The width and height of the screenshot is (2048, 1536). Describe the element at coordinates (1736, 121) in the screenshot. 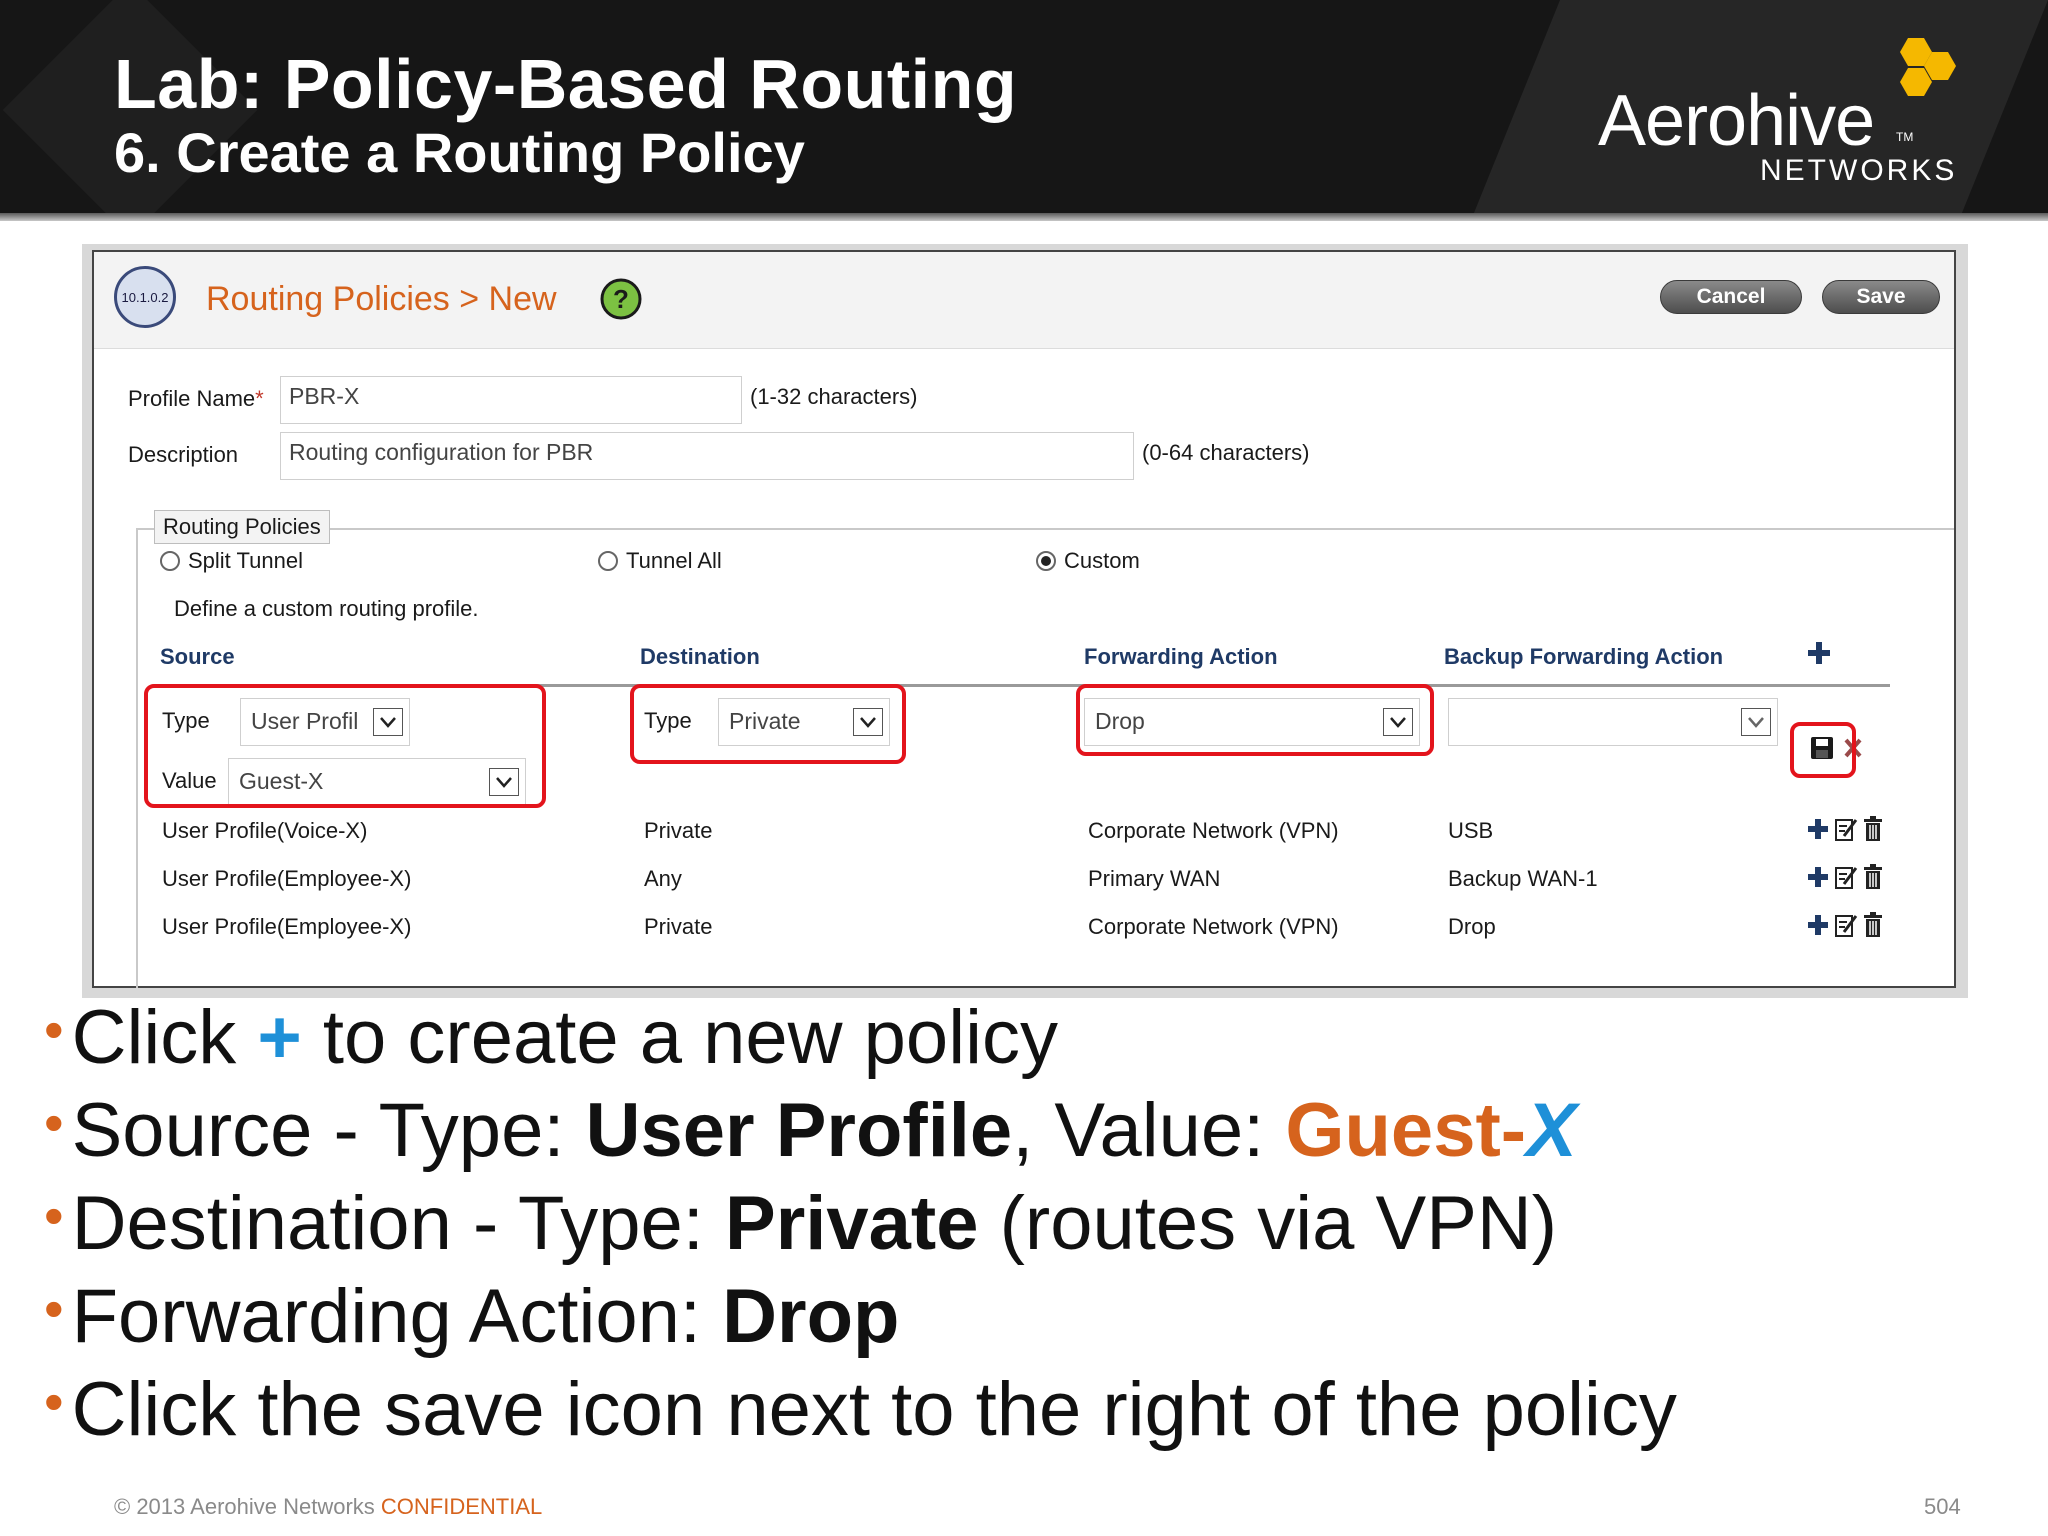

I see `logo-wordmark: Aerohive` at that location.